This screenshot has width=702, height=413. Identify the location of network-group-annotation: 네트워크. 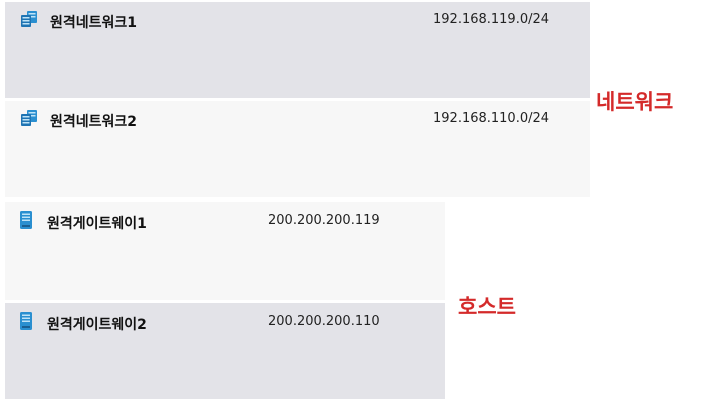
(635, 102).